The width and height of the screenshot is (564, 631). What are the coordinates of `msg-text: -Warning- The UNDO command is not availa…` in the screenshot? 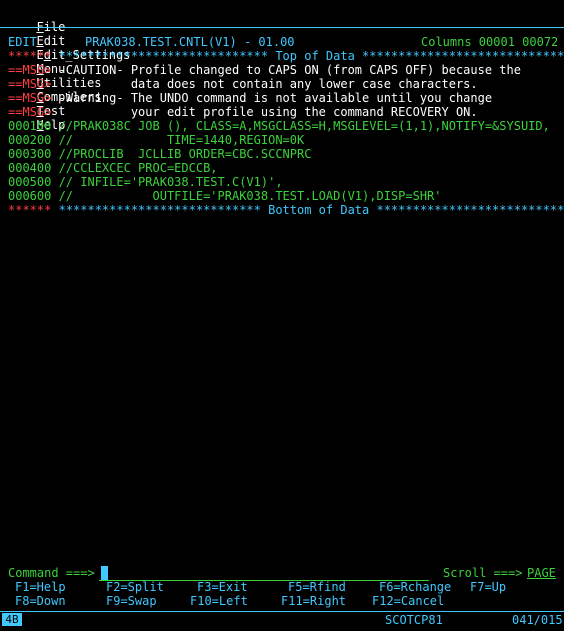 It's located at (272, 98).